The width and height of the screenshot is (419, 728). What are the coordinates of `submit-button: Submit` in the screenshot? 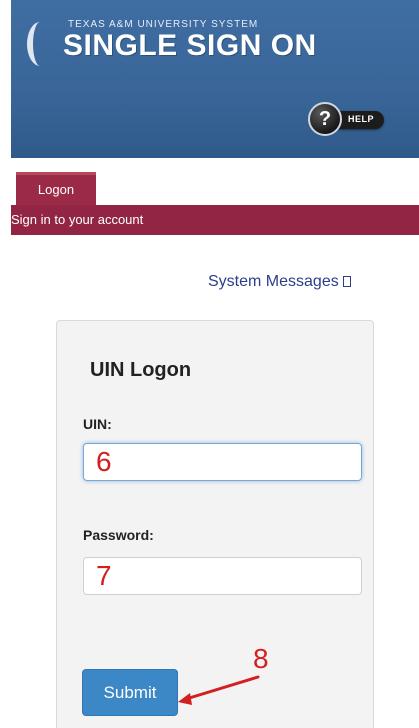 It's located at (130, 692).